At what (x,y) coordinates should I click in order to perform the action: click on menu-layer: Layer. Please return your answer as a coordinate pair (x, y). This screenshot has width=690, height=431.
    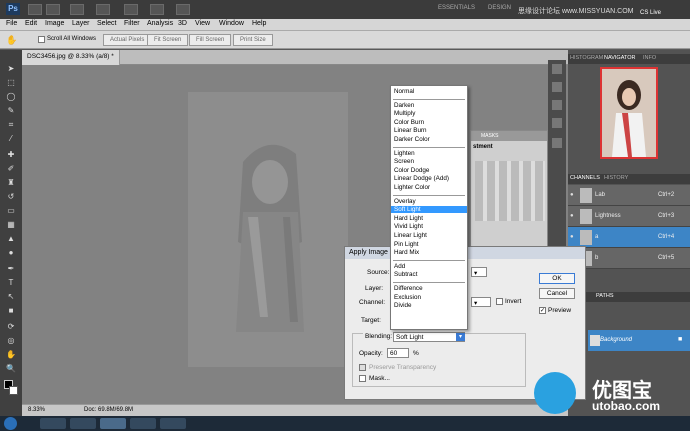
    Looking at the image, I should click on (81, 23).